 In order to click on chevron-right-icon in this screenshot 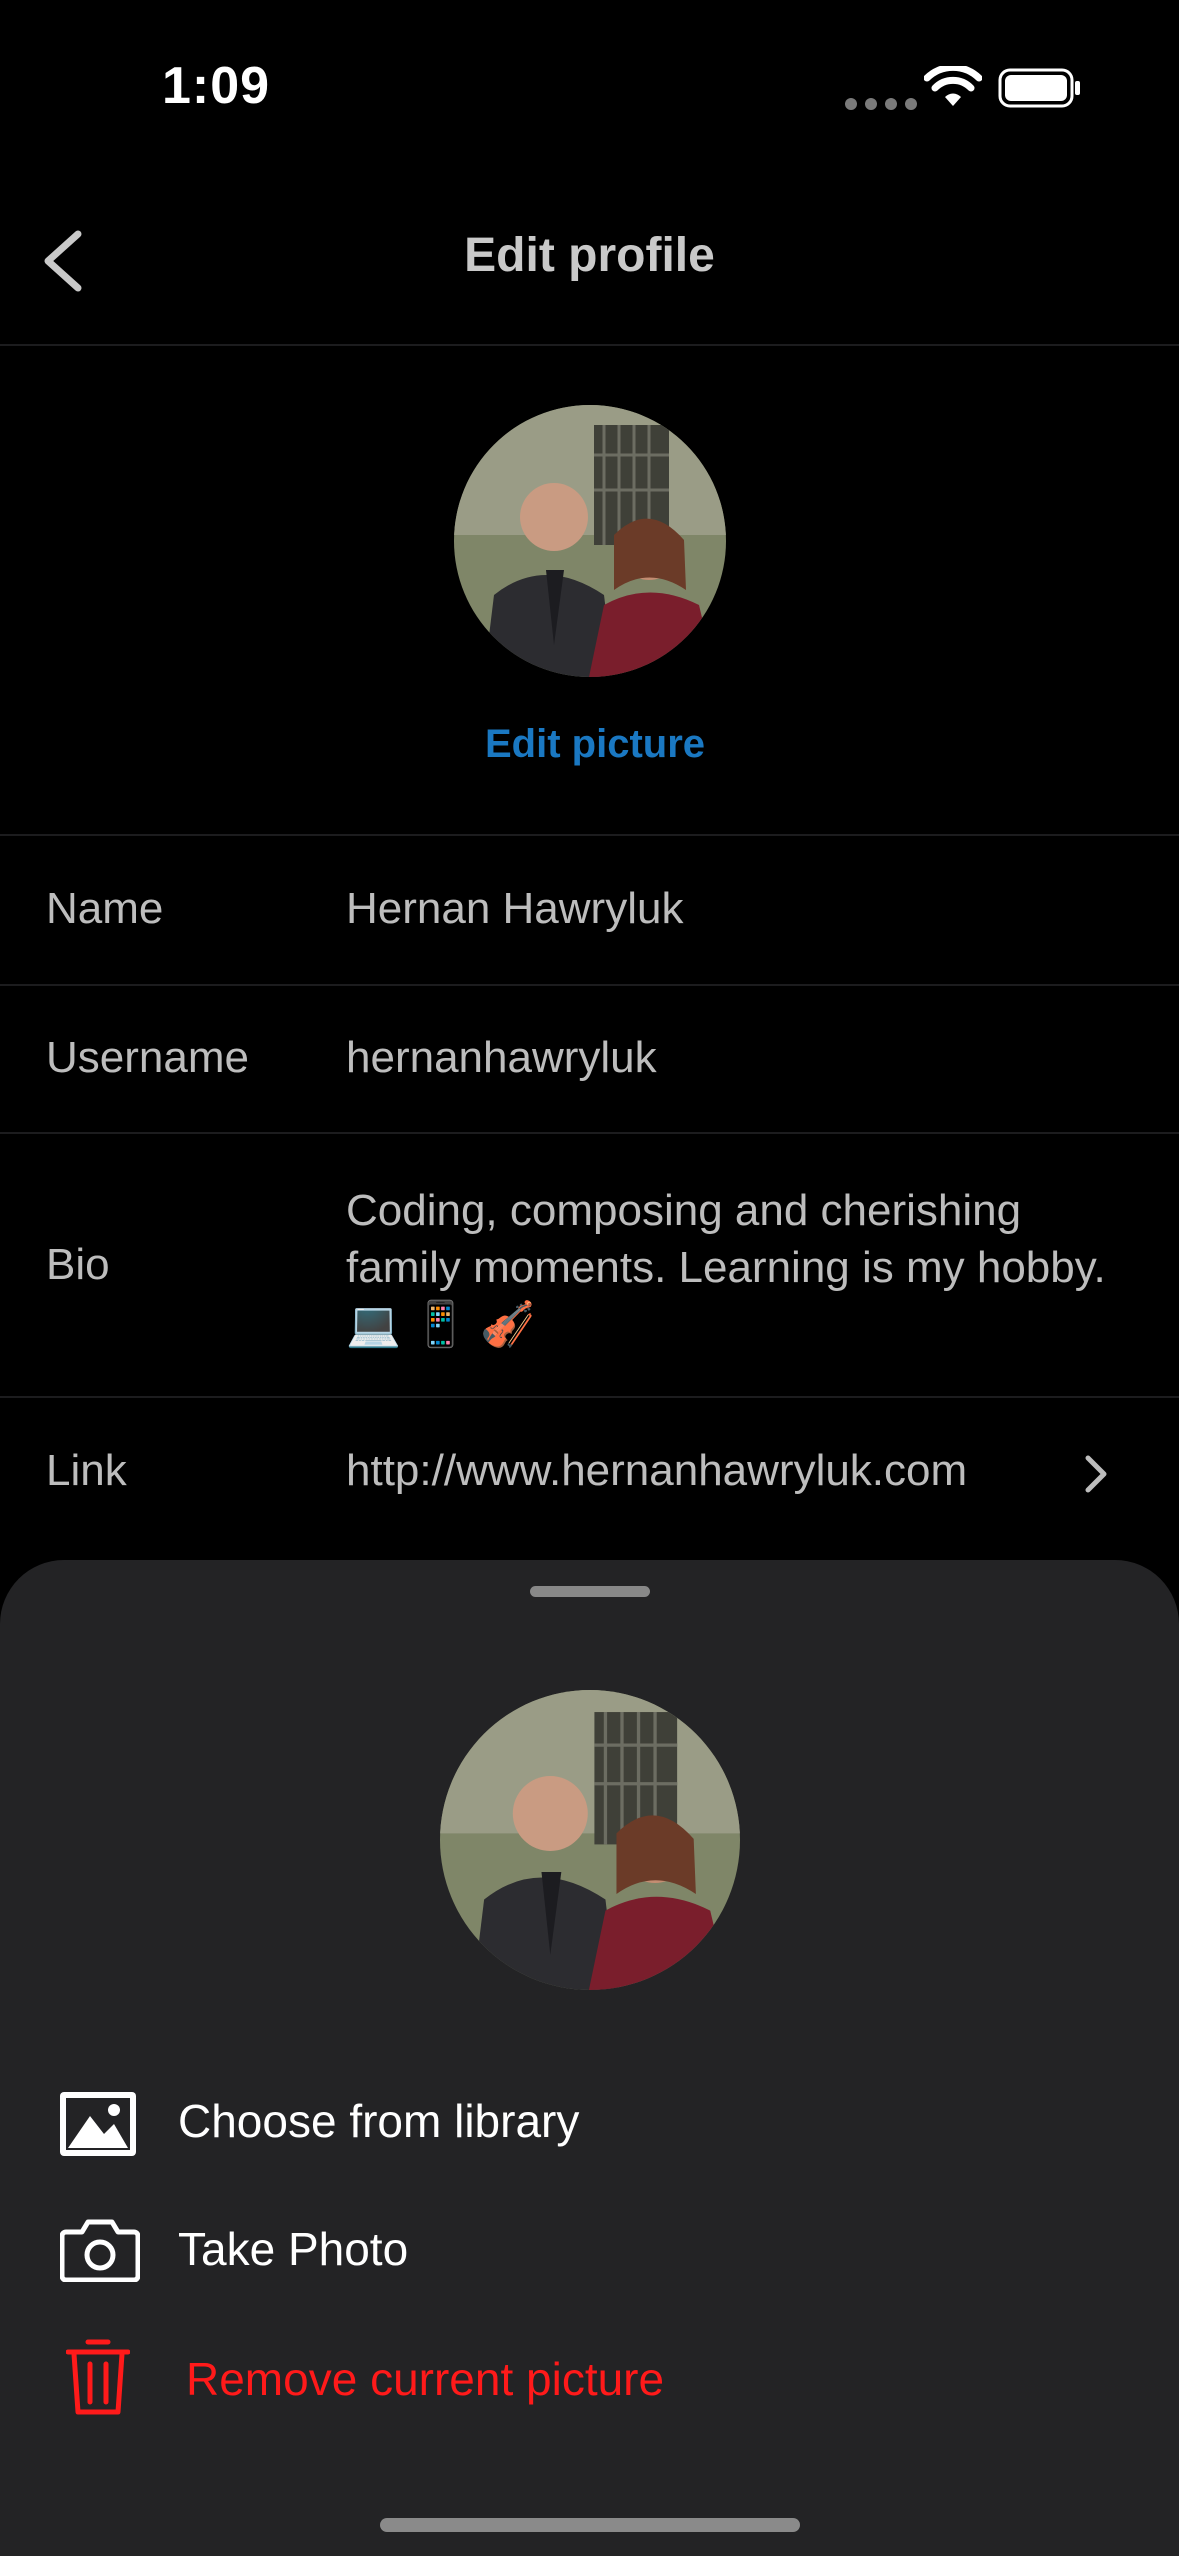, I will do `click(1095, 1476)`.